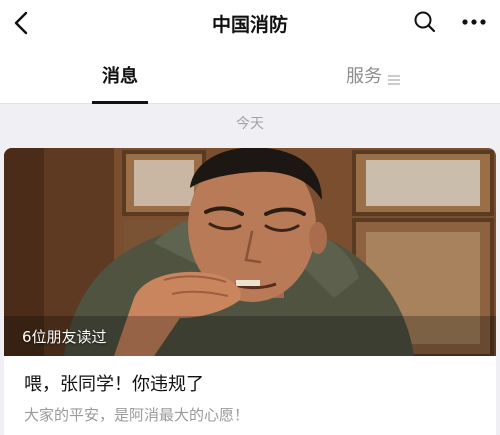  What do you see at coordinates (250, 124) in the screenshot?
I see `date-label: 今天` at bounding box center [250, 124].